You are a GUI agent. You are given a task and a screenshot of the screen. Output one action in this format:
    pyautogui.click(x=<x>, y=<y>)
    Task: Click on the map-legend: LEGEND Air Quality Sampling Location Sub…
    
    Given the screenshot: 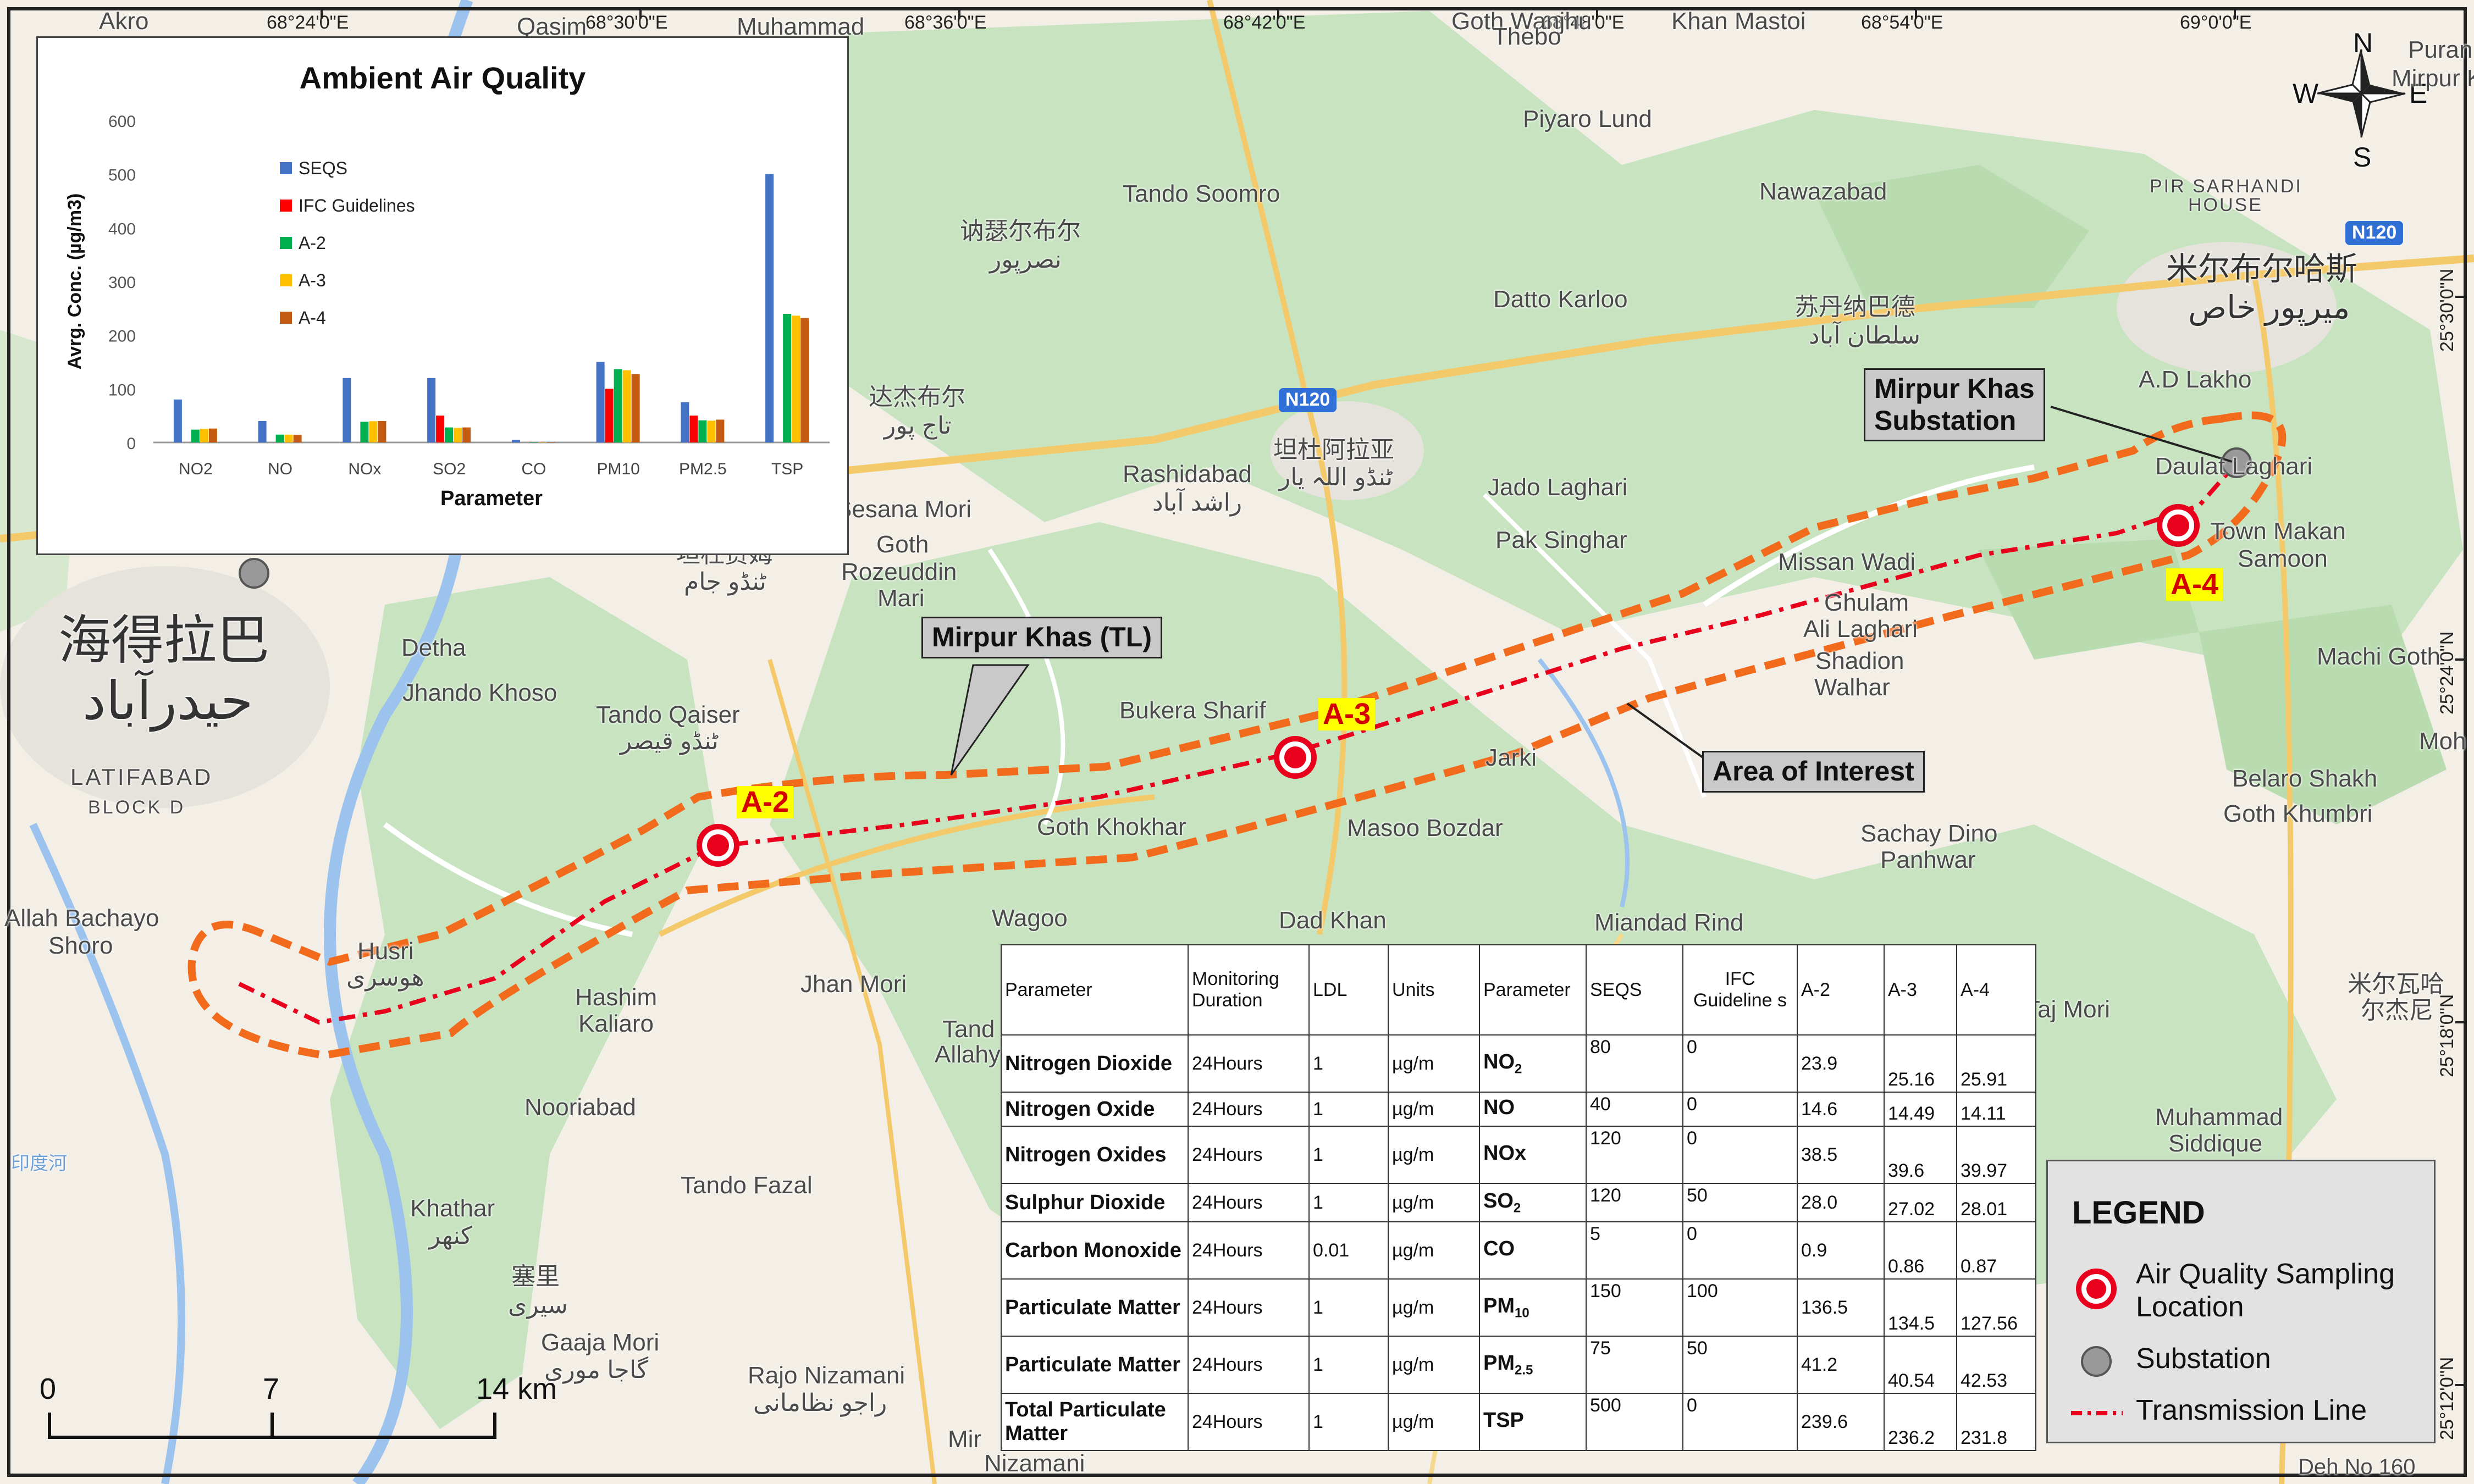 What is the action you would take?
    pyautogui.click(x=2241, y=1301)
    